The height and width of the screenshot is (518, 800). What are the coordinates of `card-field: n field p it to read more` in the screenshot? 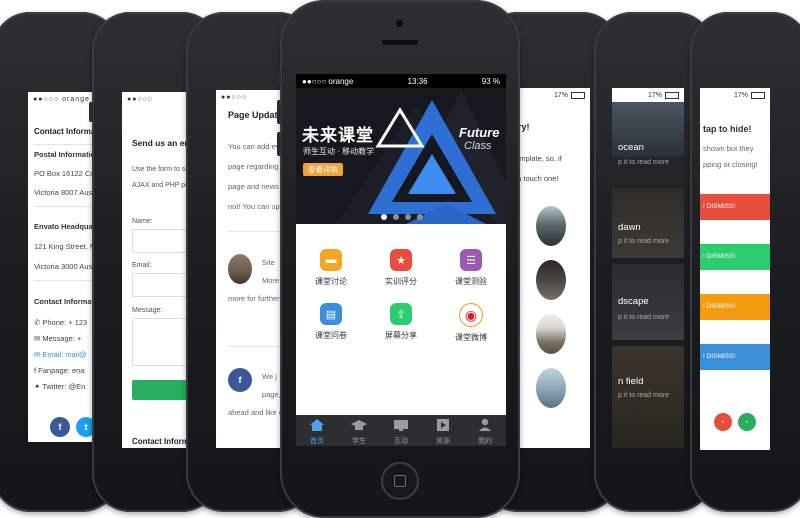 It's located at (648, 397).